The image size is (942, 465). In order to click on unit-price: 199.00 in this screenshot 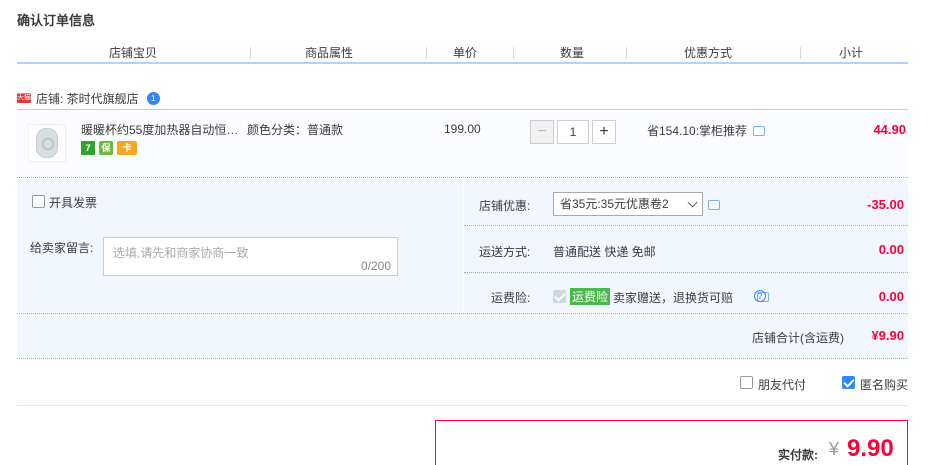, I will do `click(462, 129)`.